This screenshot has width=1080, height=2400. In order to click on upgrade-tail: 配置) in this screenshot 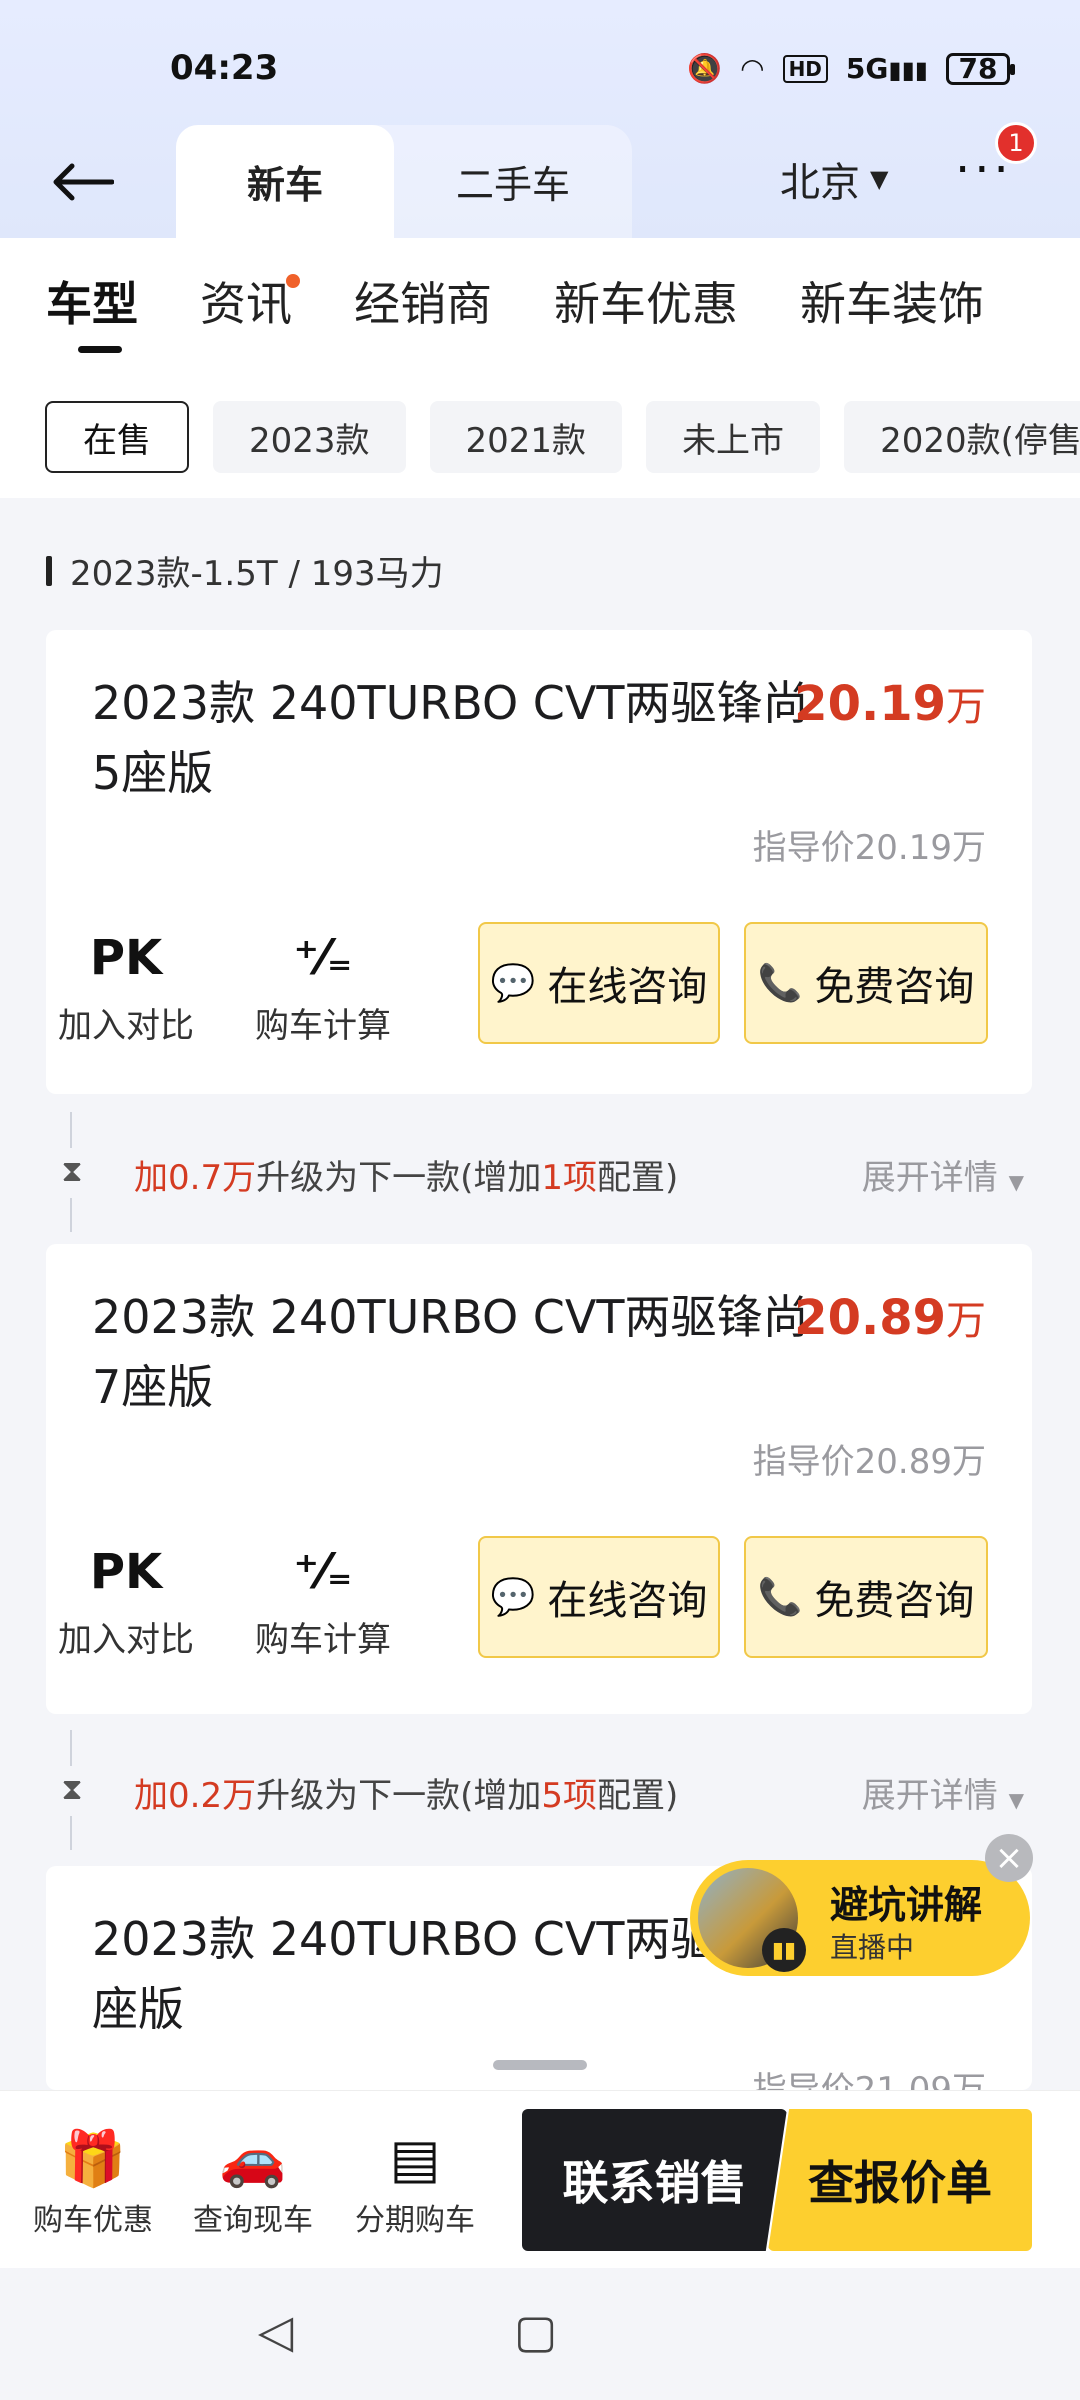, I will do `click(637, 1178)`.